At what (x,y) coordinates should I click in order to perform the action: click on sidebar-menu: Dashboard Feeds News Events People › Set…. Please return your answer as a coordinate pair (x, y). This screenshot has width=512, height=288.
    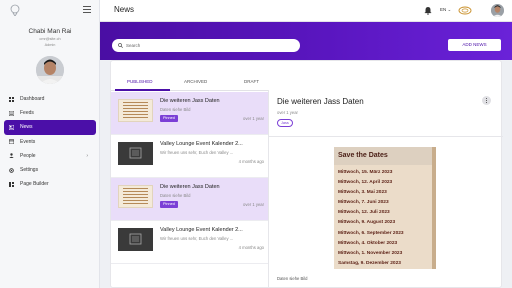
    Looking at the image, I should click on (50, 141).